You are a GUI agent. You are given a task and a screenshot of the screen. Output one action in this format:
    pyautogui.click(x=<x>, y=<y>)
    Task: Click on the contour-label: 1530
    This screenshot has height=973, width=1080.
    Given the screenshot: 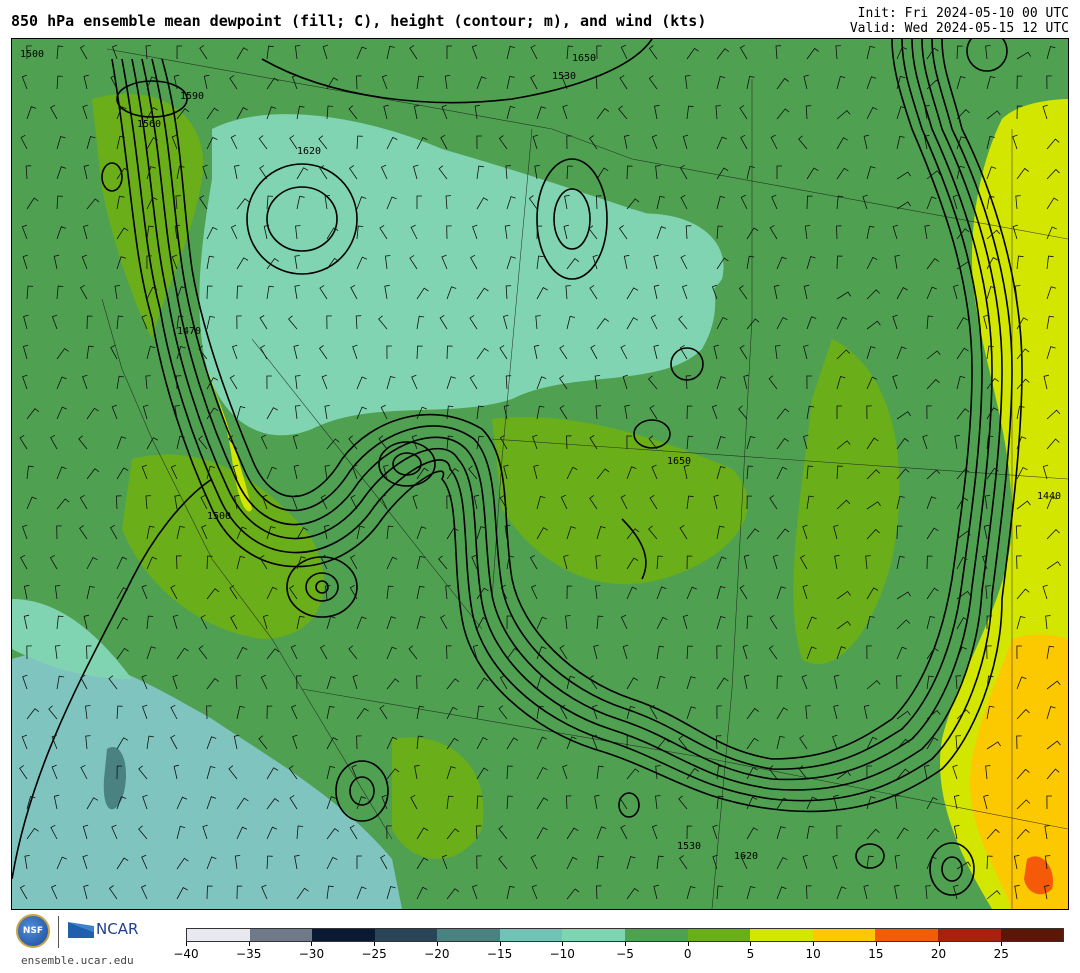 What is the action you would take?
    pyautogui.click(x=689, y=846)
    